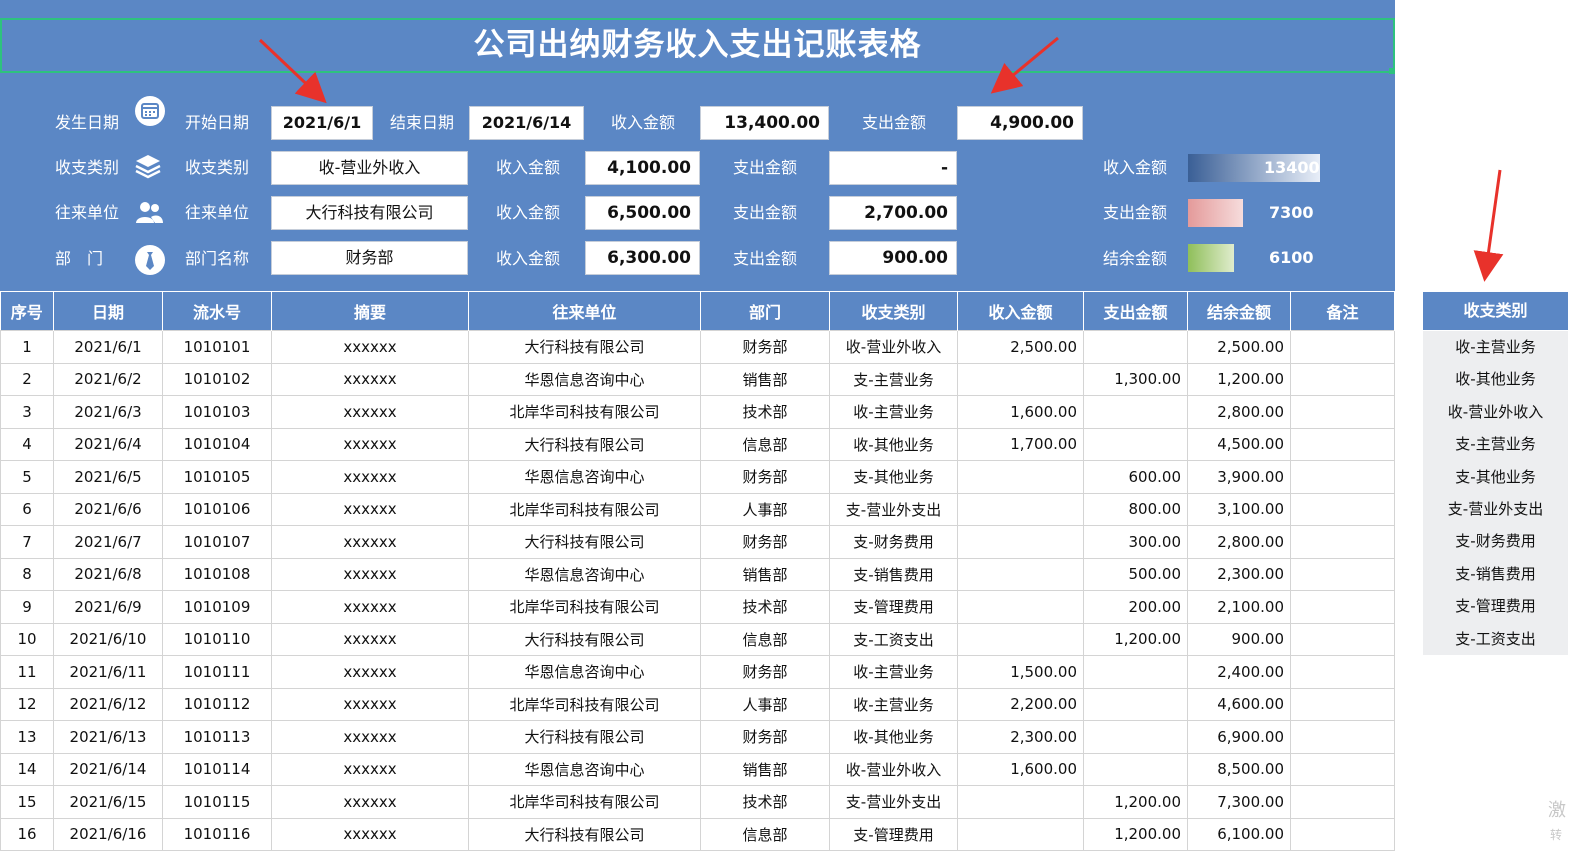 The height and width of the screenshot is (853, 1591). I want to click on cell-index: 11, so click(27, 672).